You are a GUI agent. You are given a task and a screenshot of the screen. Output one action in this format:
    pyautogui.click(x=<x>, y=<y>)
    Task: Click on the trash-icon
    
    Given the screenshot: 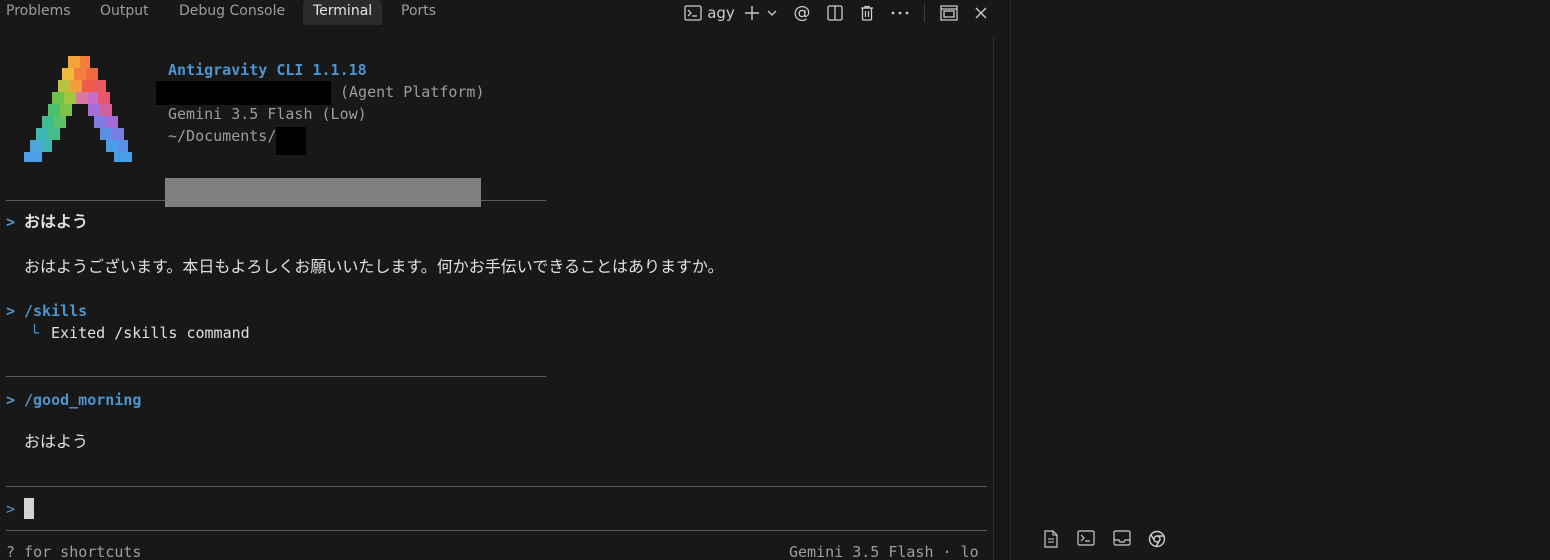 What is the action you would take?
    pyautogui.click(x=867, y=12)
    